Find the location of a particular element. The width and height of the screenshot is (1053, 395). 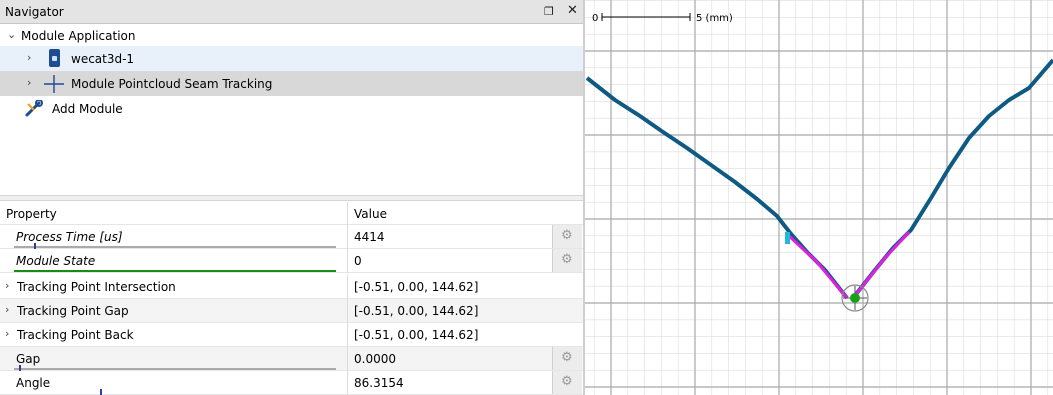

process-time-bar is located at coordinates (175, 246).